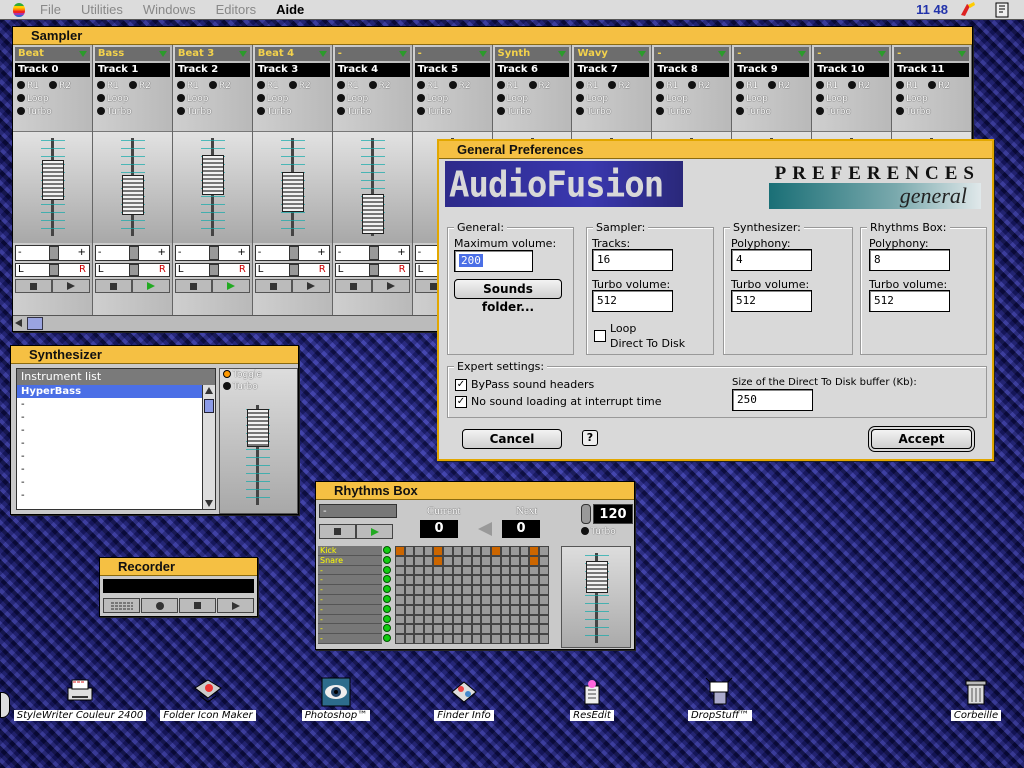  Describe the element at coordinates (116, 391) in the screenshot. I see `instrument-item: HyperBass` at that location.